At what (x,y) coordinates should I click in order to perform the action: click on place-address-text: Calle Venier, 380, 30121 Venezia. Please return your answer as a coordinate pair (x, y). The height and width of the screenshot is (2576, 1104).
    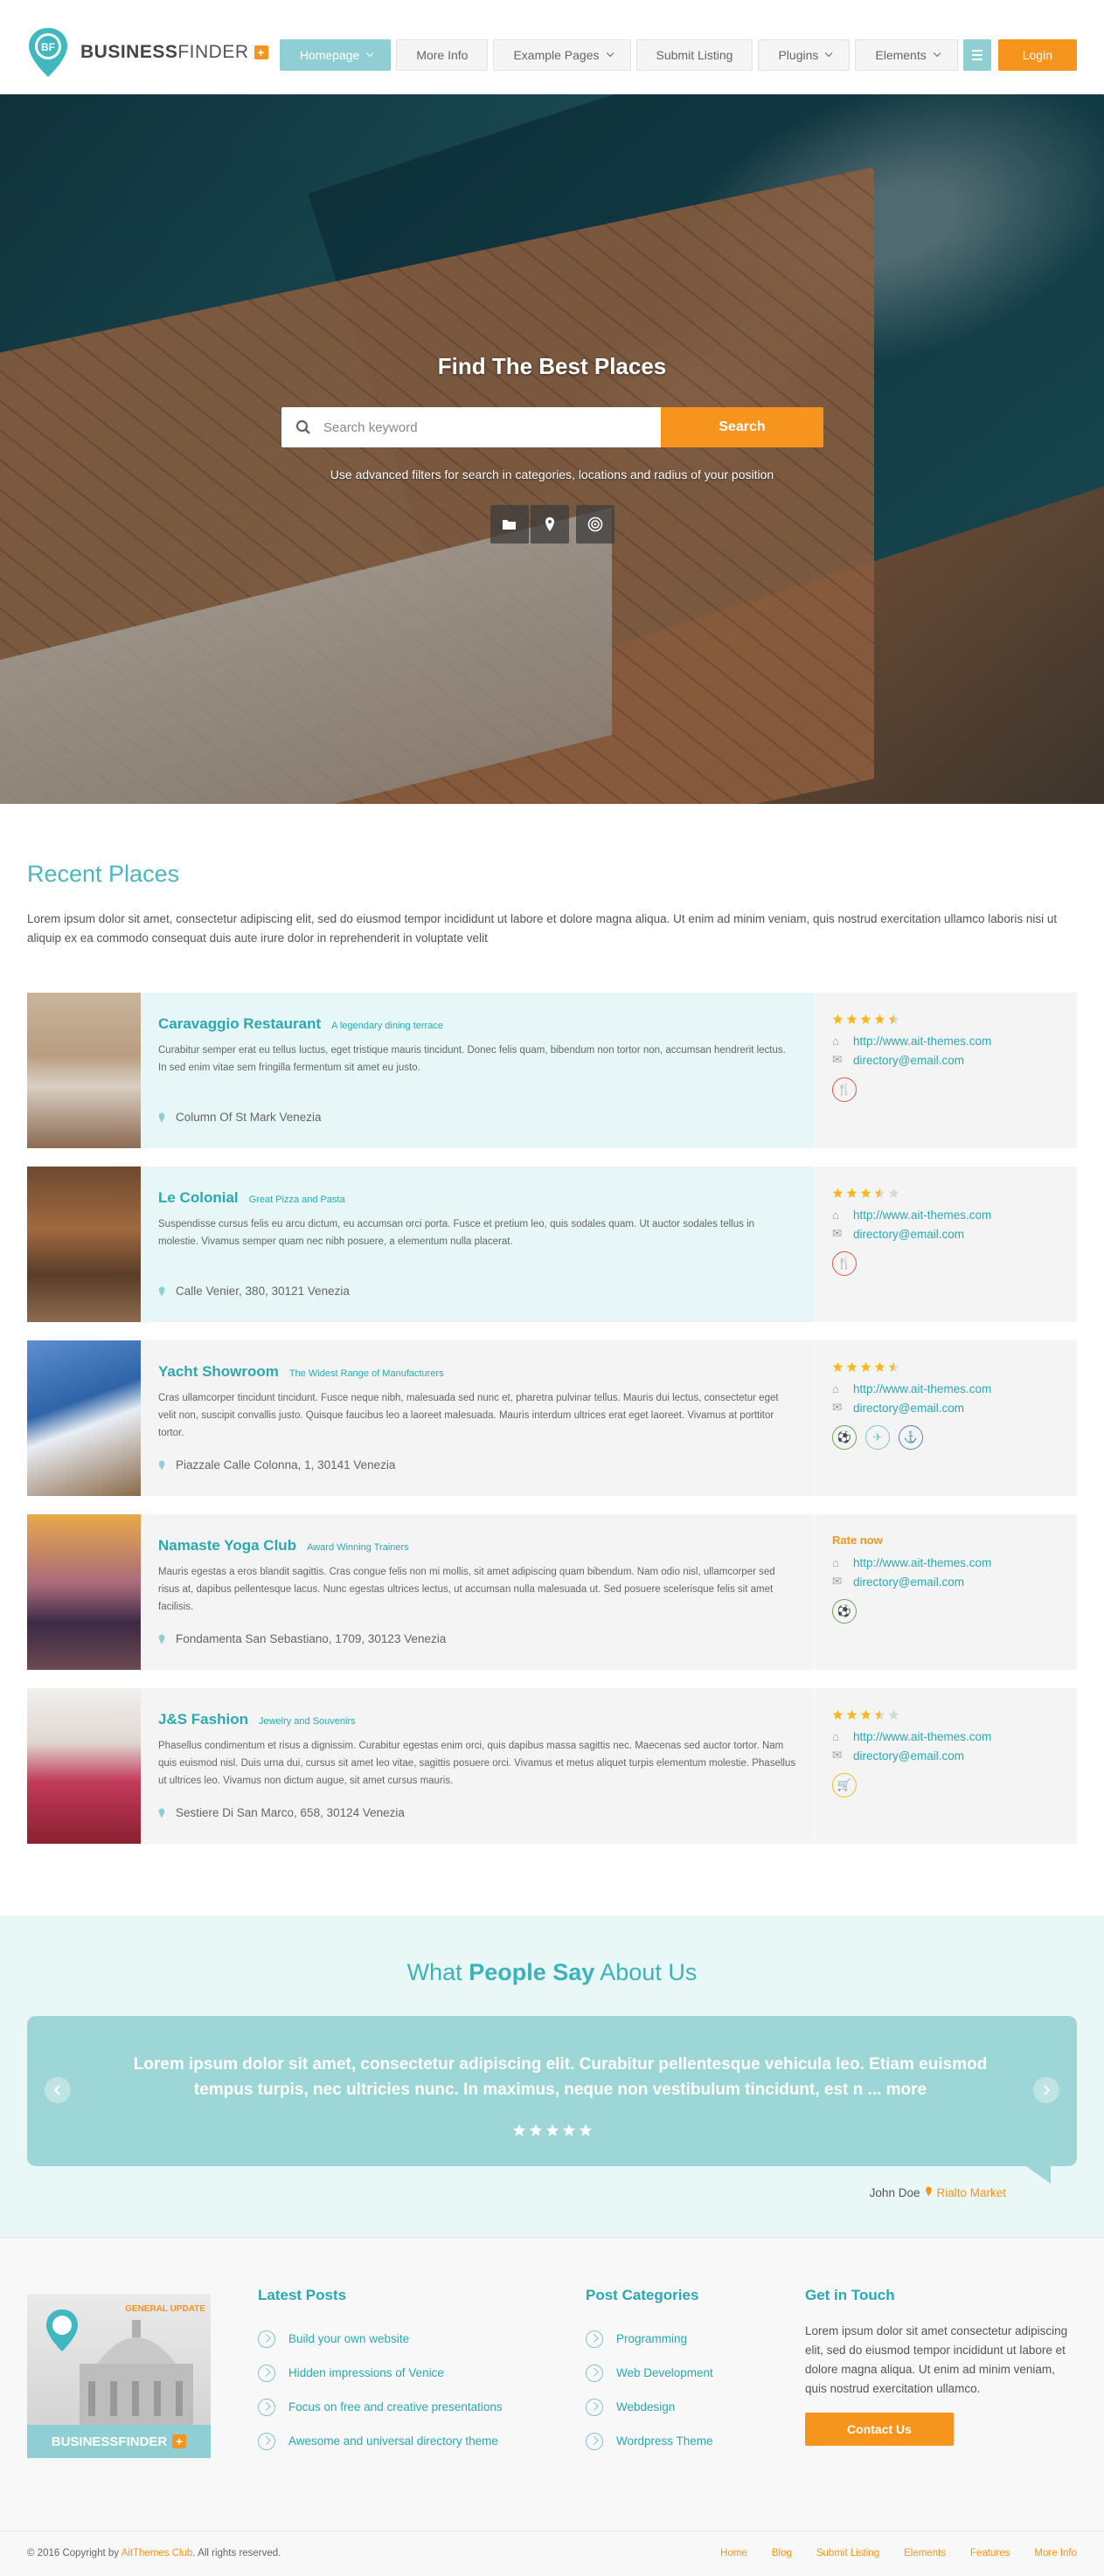
    Looking at the image, I should click on (263, 1291).